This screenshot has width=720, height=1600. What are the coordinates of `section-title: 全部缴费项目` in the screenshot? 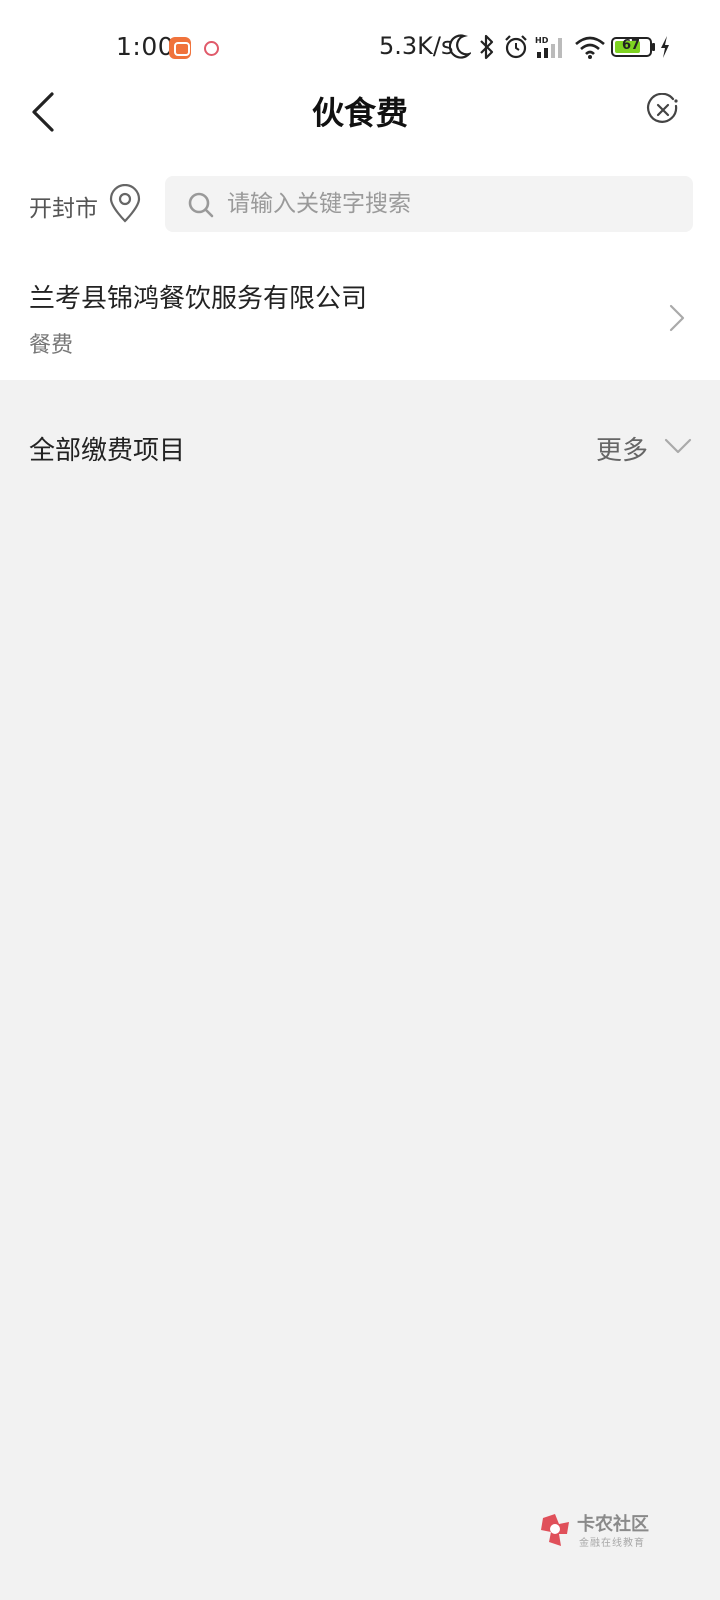 It's located at (107, 451).